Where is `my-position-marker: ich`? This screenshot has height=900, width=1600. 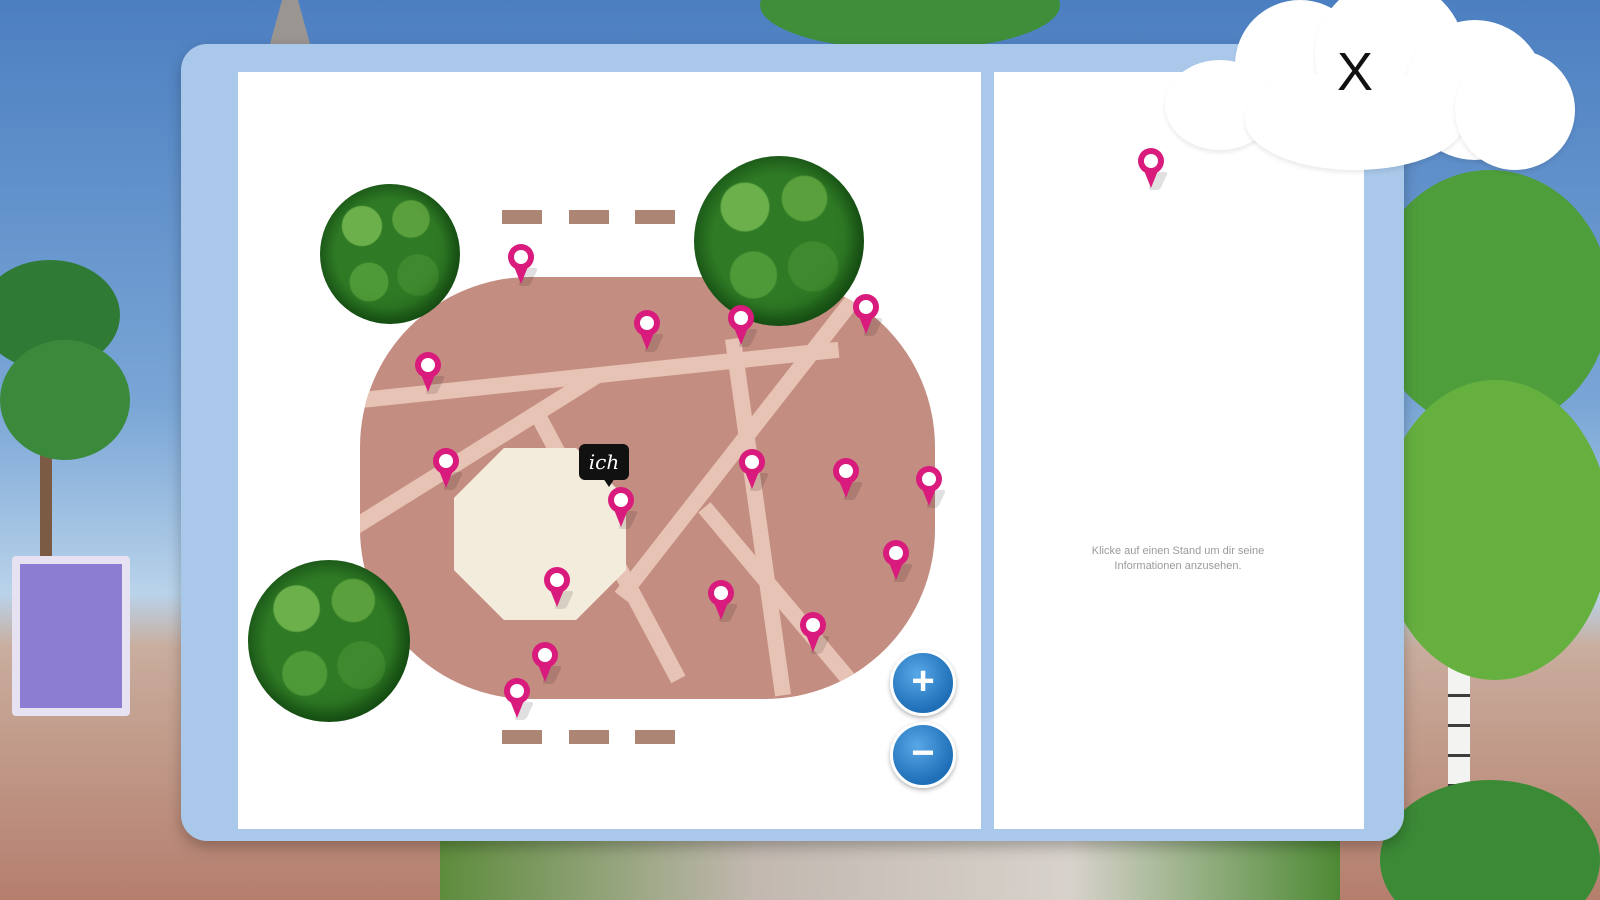 my-position-marker: ich is located at coordinates (604, 465).